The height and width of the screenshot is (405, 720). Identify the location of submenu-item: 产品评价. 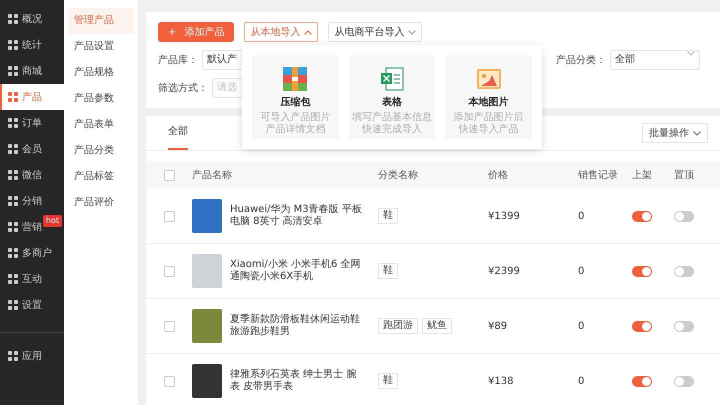
(101, 203).